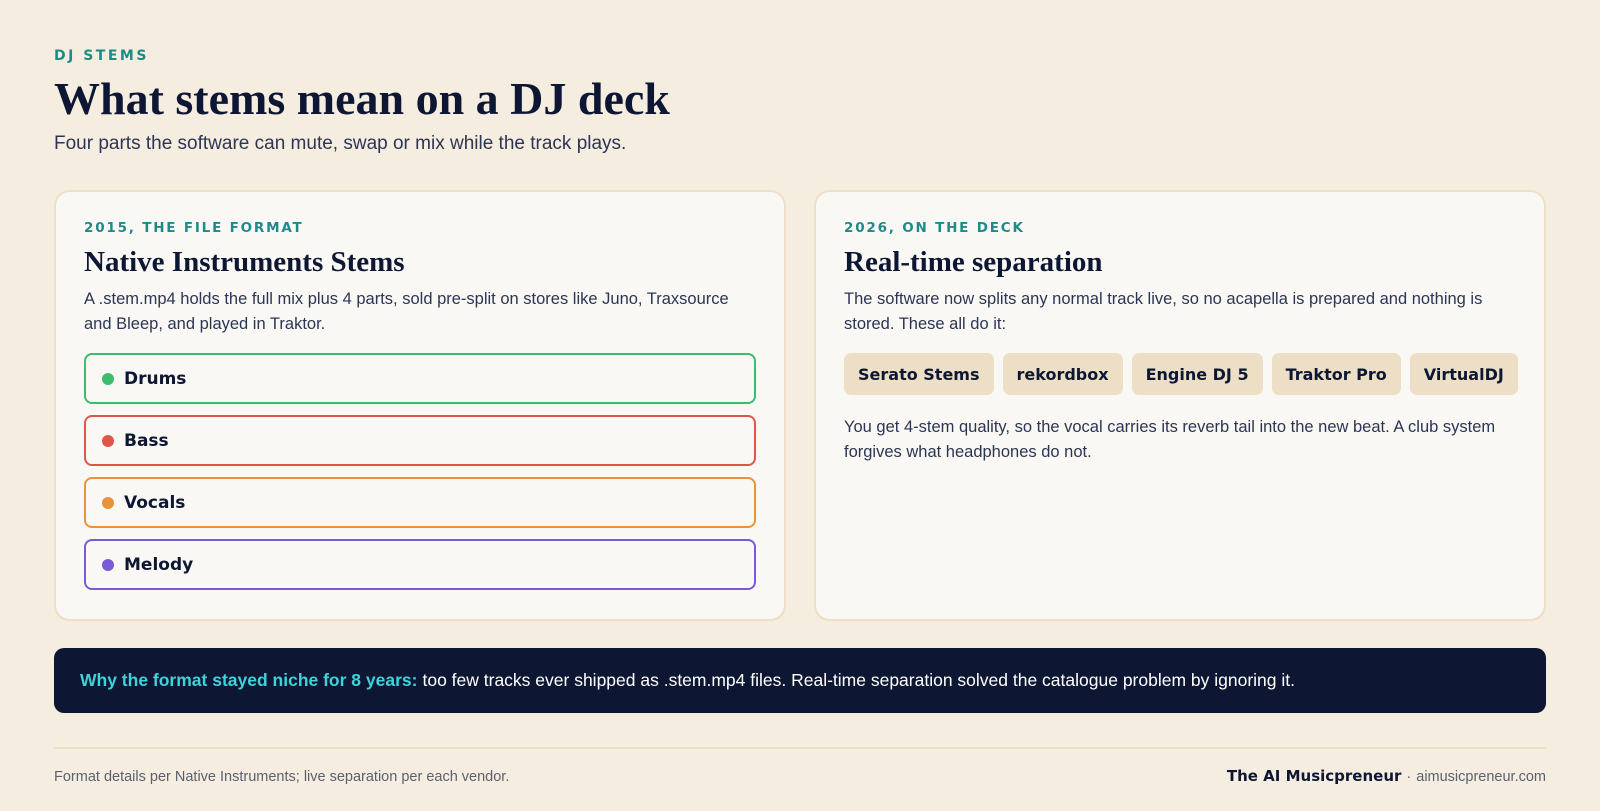 The width and height of the screenshot is (1600, 811). What do you see at coordinates (362, 98) in the screenshot?
I see `page-title: What stems mean on a DJ deck` at bounding box center [362, 98].